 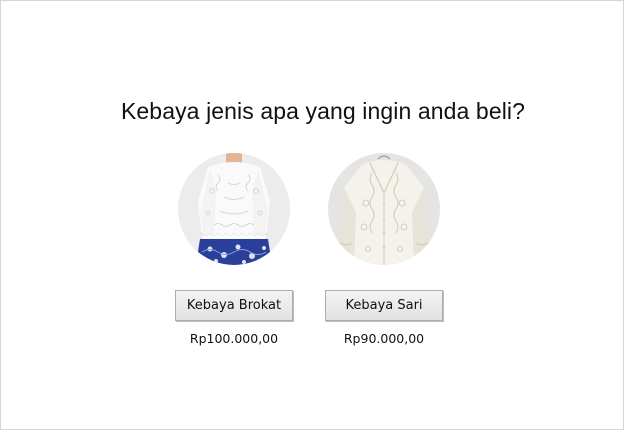 I want to click on kebaya-brokat-price: Rp100.000,00, so click(x=234, y=338).